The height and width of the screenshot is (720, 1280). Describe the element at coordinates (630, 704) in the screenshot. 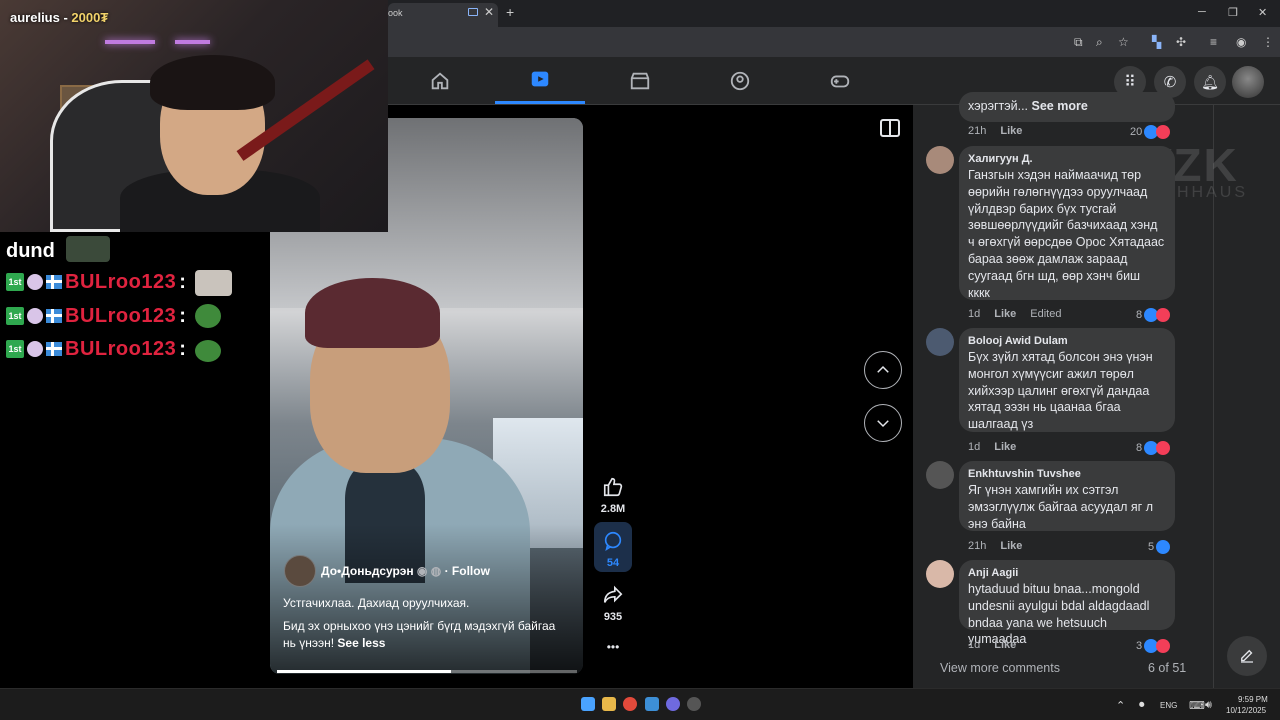

I see `chrome-icon` at that location.